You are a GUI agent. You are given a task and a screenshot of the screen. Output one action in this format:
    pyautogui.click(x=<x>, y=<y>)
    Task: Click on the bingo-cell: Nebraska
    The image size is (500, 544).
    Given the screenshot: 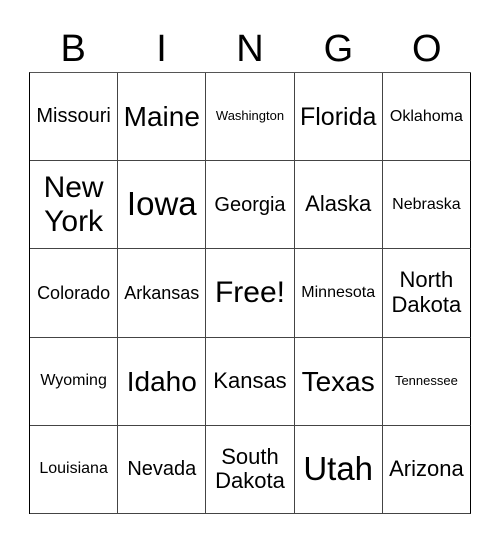 What is the action you would take?
    pyautogui.click(x=426, y=205)
    